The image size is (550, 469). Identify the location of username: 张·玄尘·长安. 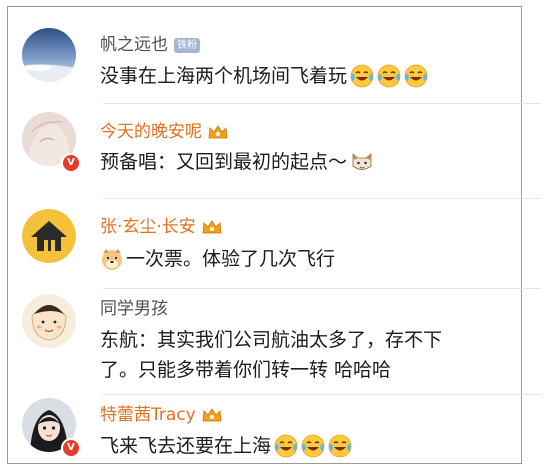
(161, 227).